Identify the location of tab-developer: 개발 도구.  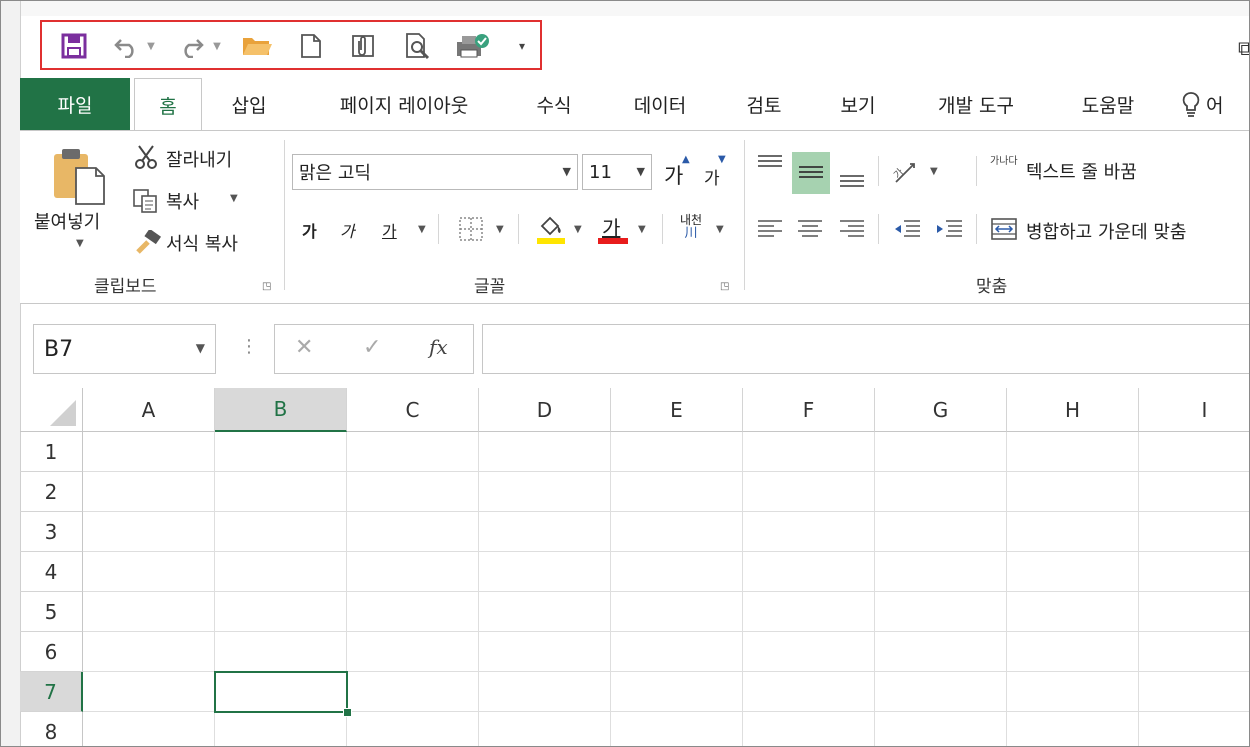
(976, 104).